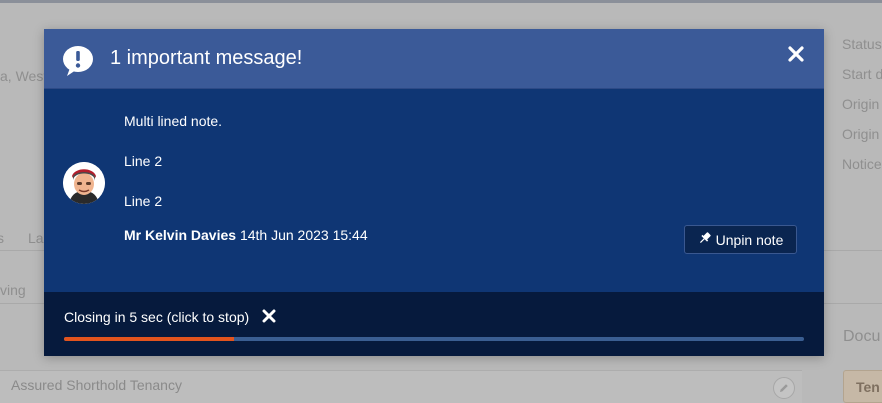 The image size is (882, 403). What do you see at coordinates (861, 134) in the screenshot?
I see `label-origin-2: Origin` at bounding box center [861, 134].